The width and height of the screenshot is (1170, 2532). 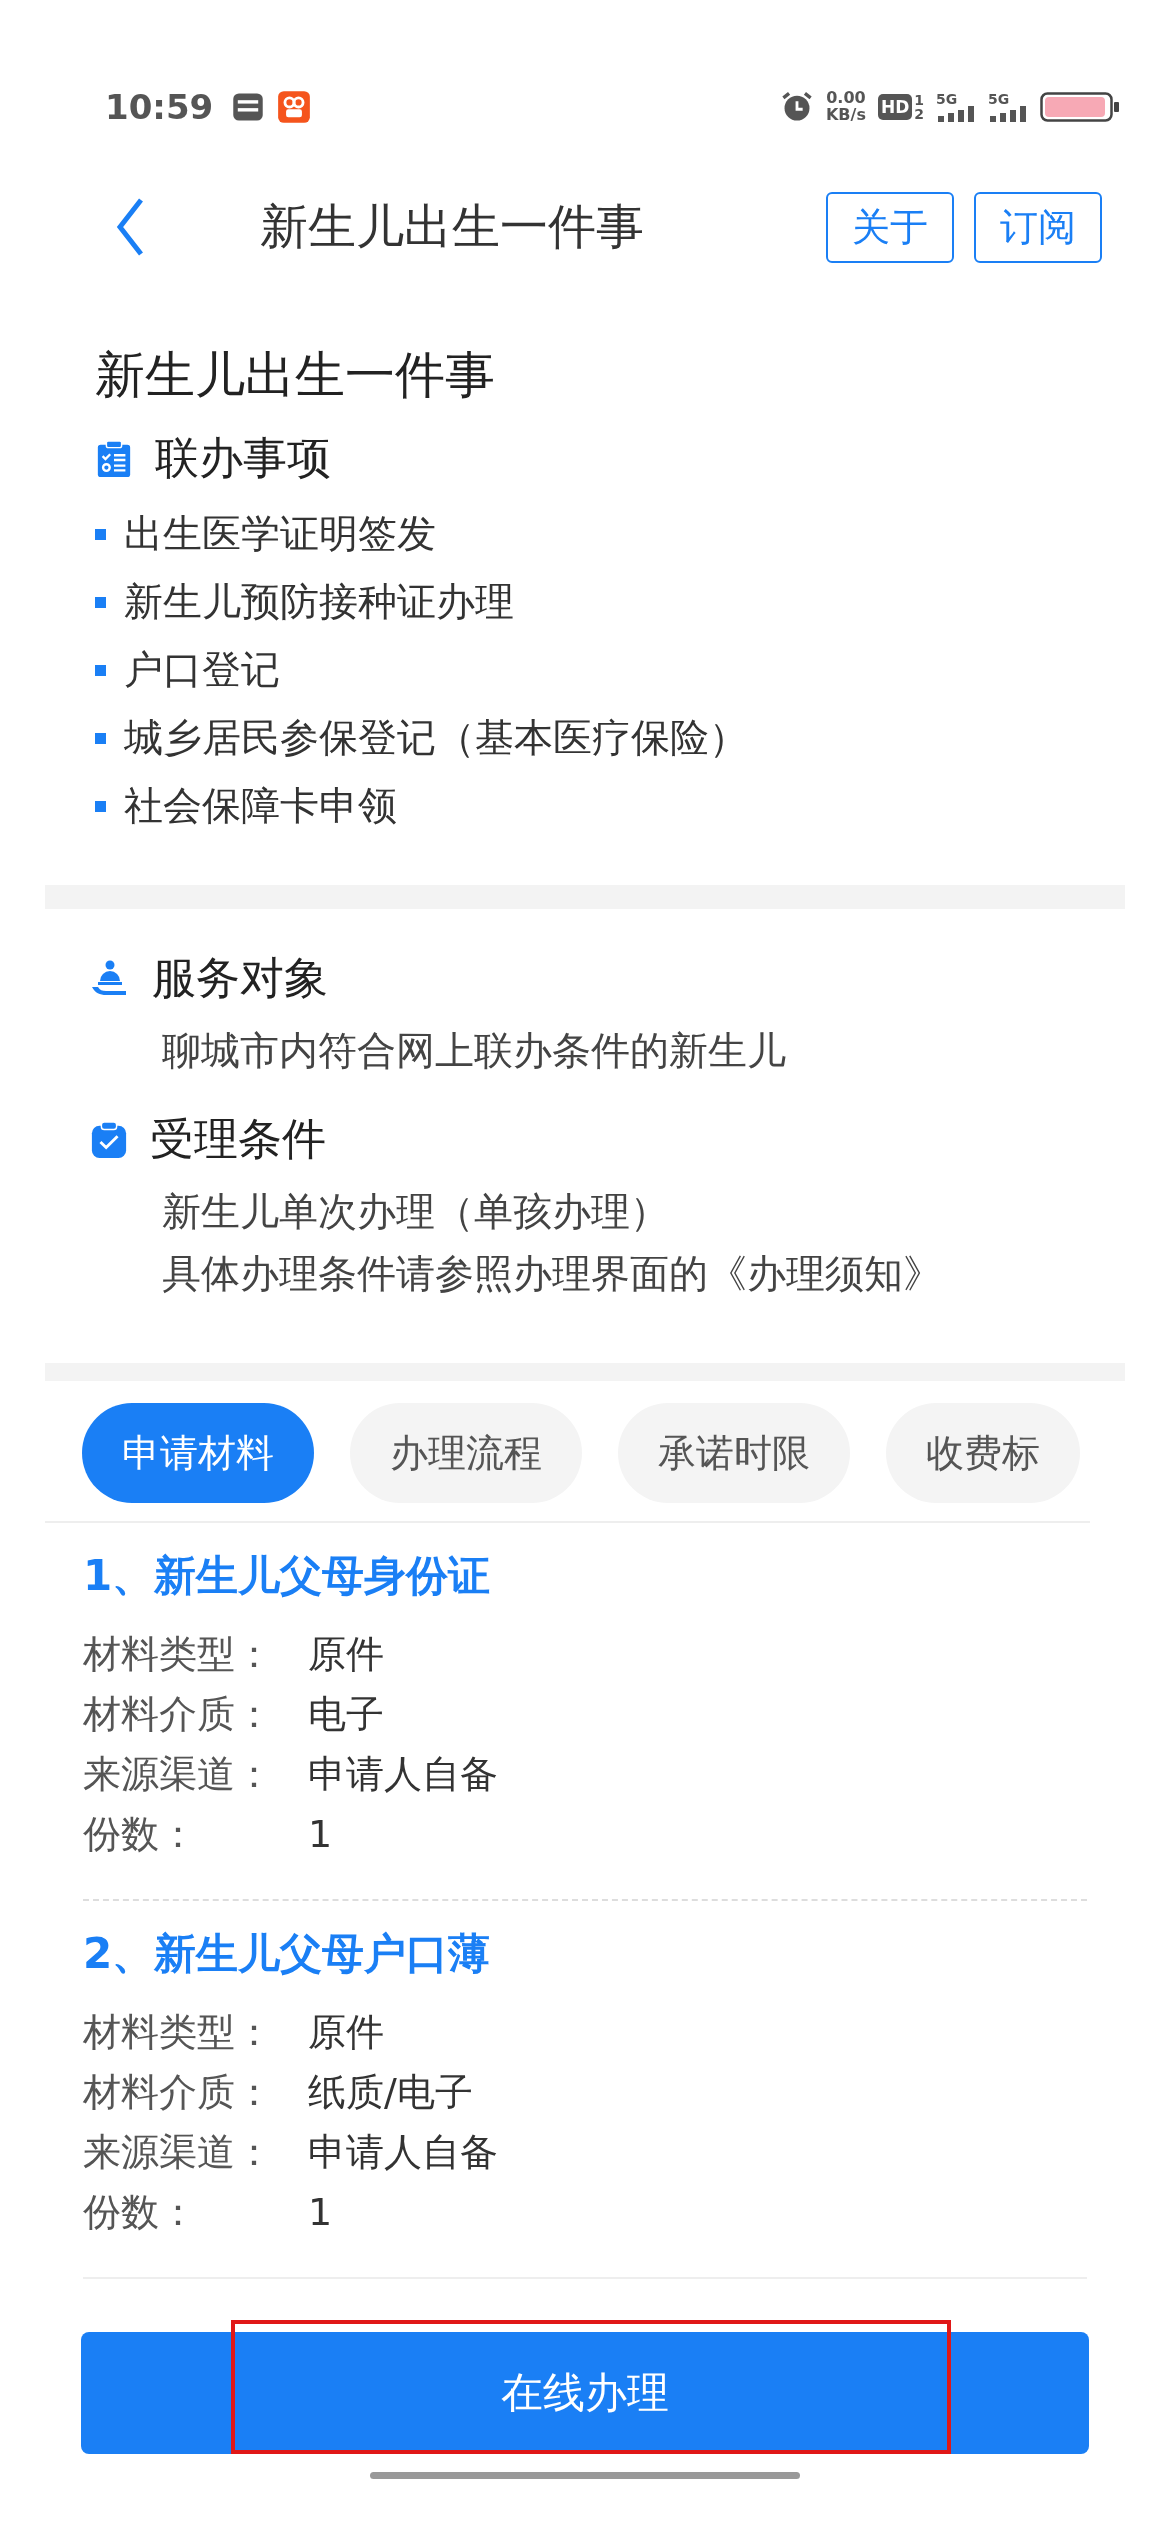 What do you see at coordinates (202, 670) in the screenshot?
I see `joint-item: 户口登记` at bounding box center [202, 670].